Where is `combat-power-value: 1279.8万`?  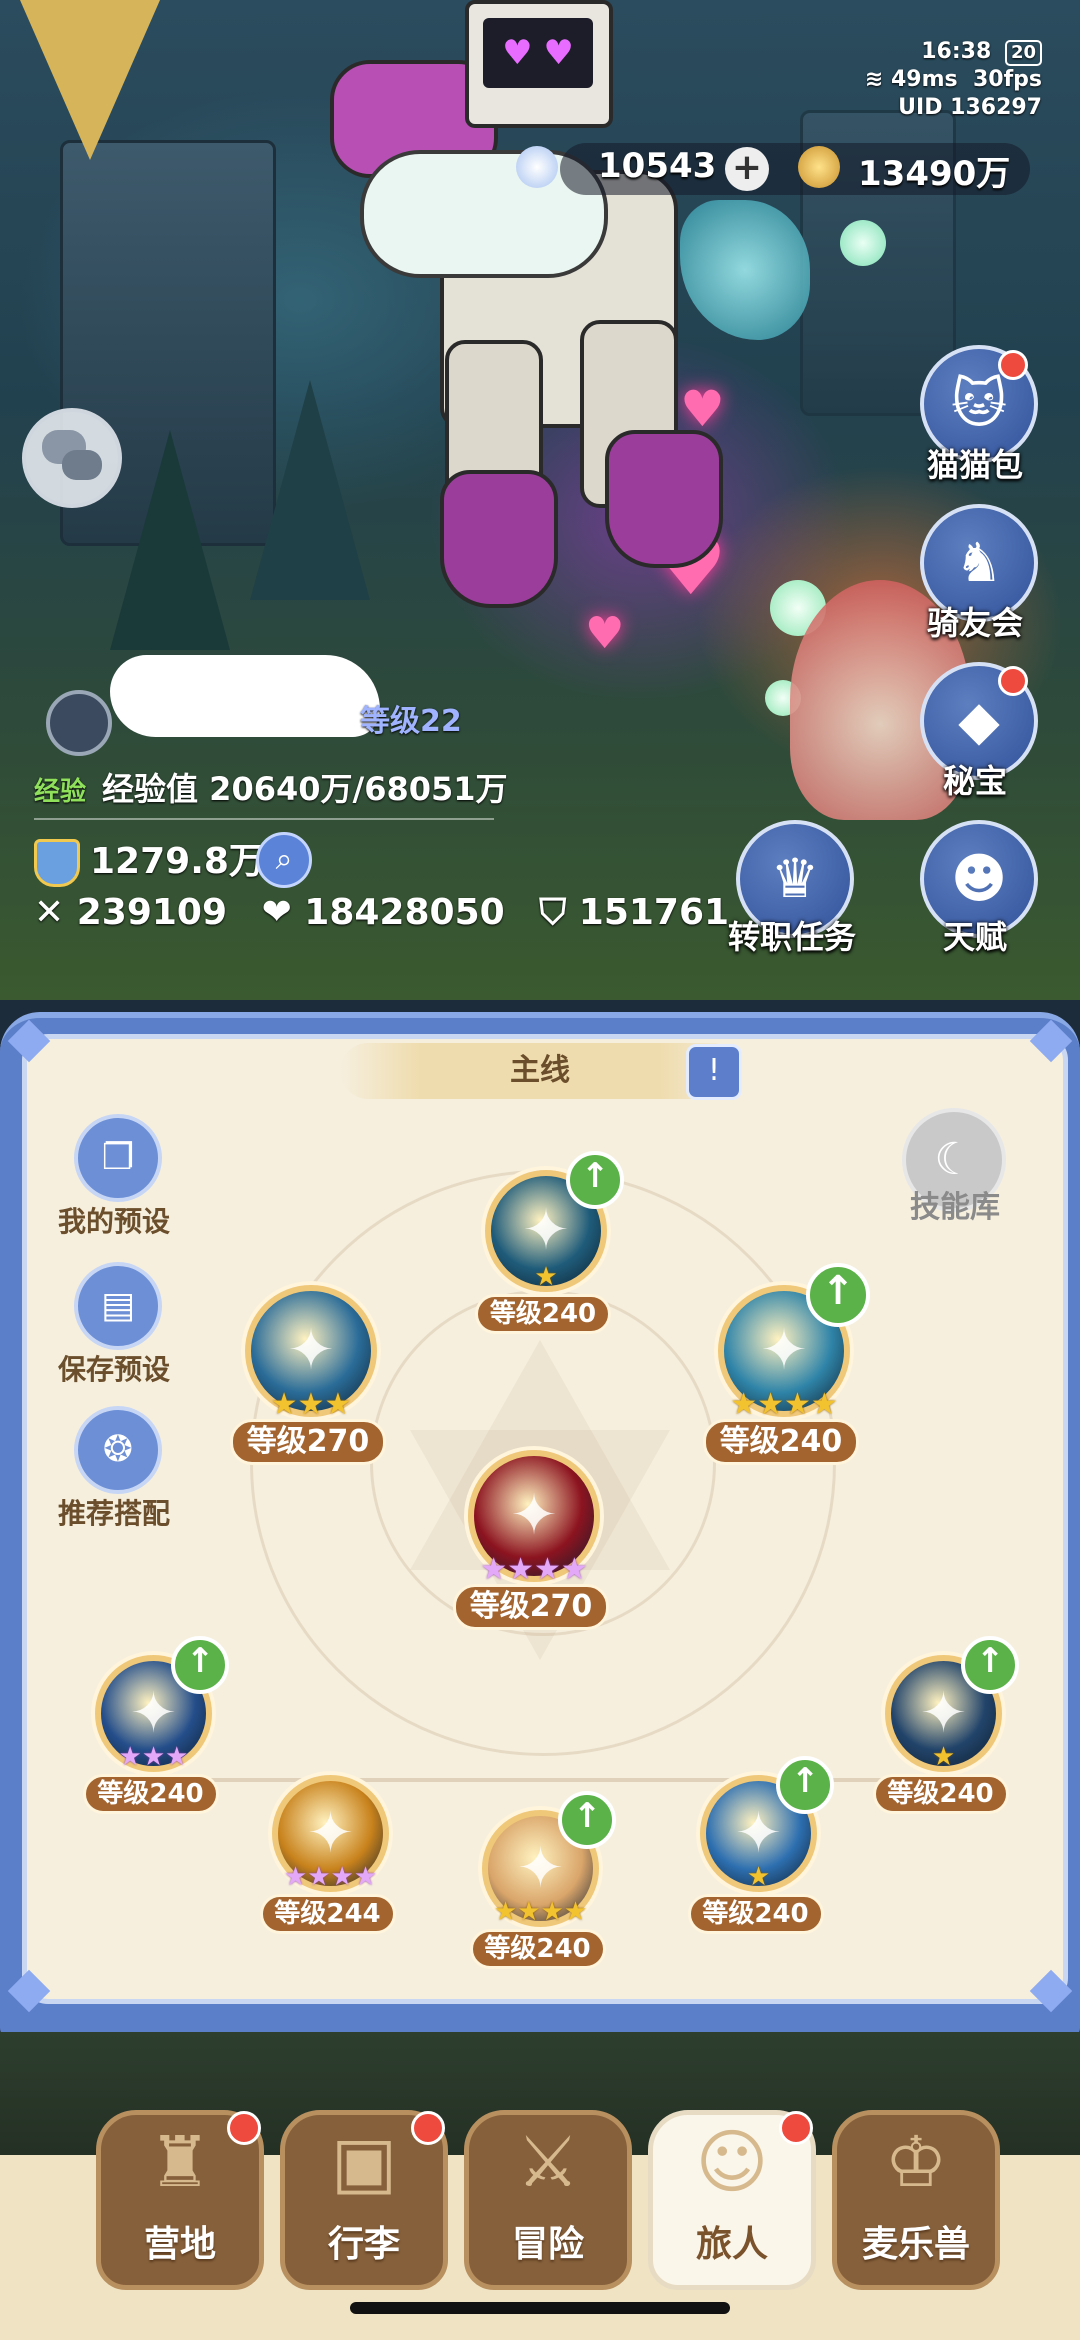
combat-power-value: 1279.8万 is located at coordinates (177, 861).